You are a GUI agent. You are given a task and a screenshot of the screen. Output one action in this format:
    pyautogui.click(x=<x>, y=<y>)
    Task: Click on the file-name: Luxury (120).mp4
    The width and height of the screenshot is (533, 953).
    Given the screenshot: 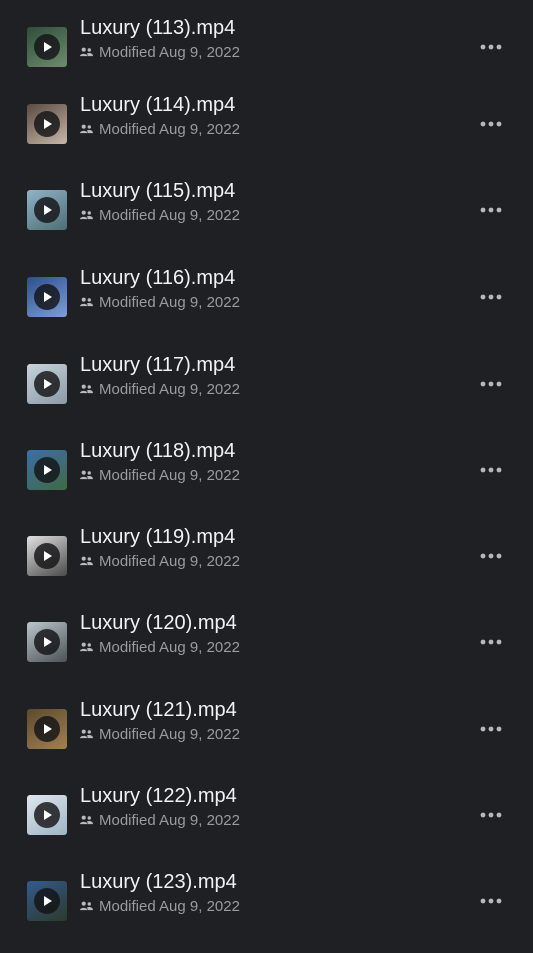 What is the action you would take?
    pyautogui.click(x=158, y=623)
    